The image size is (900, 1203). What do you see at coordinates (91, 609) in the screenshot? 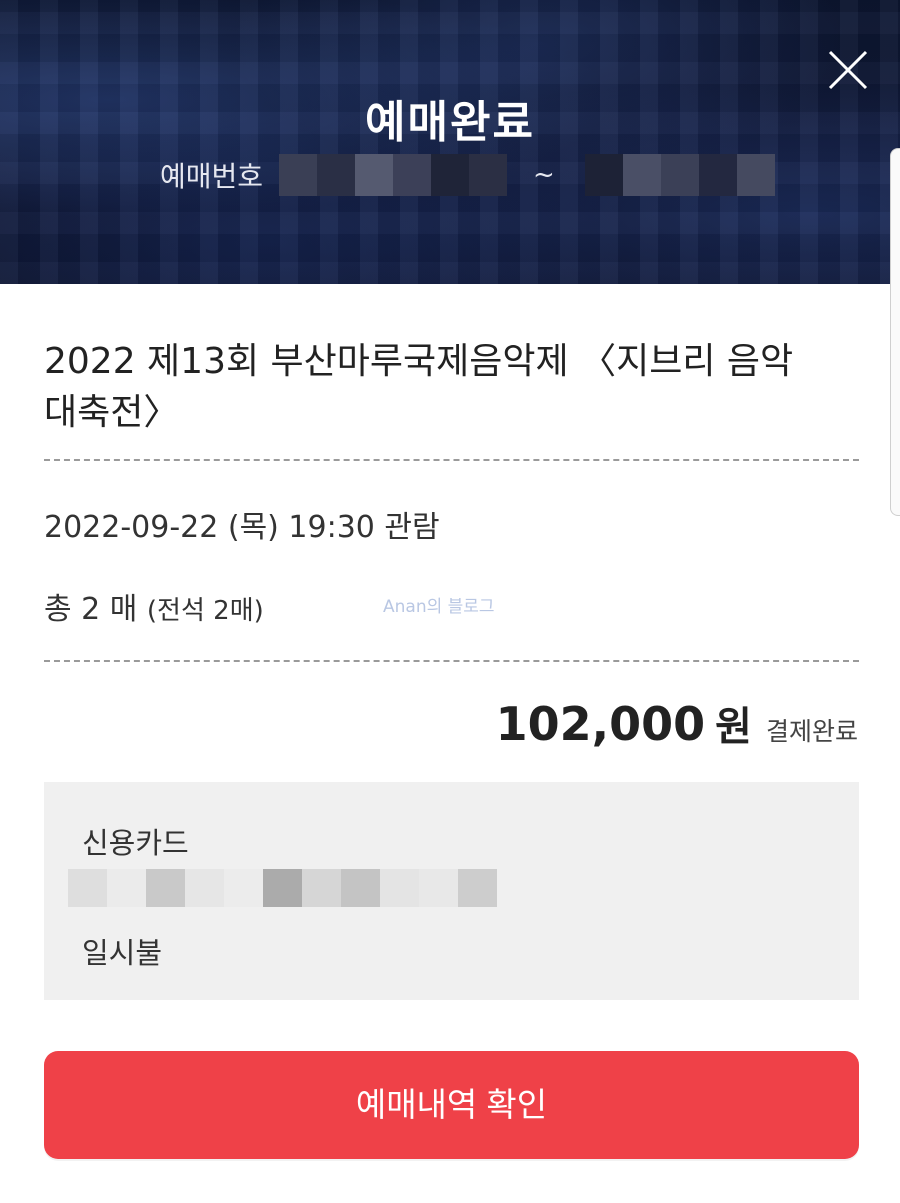
I see `ticket-count-total: 총 2 매` at bounding box center [91, 609].